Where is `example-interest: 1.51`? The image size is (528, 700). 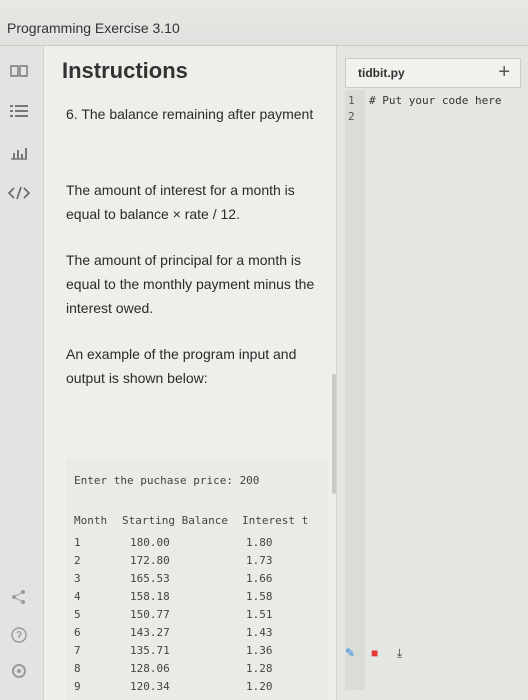 example-interest: 1.51 is located at coordinates (259, 614).